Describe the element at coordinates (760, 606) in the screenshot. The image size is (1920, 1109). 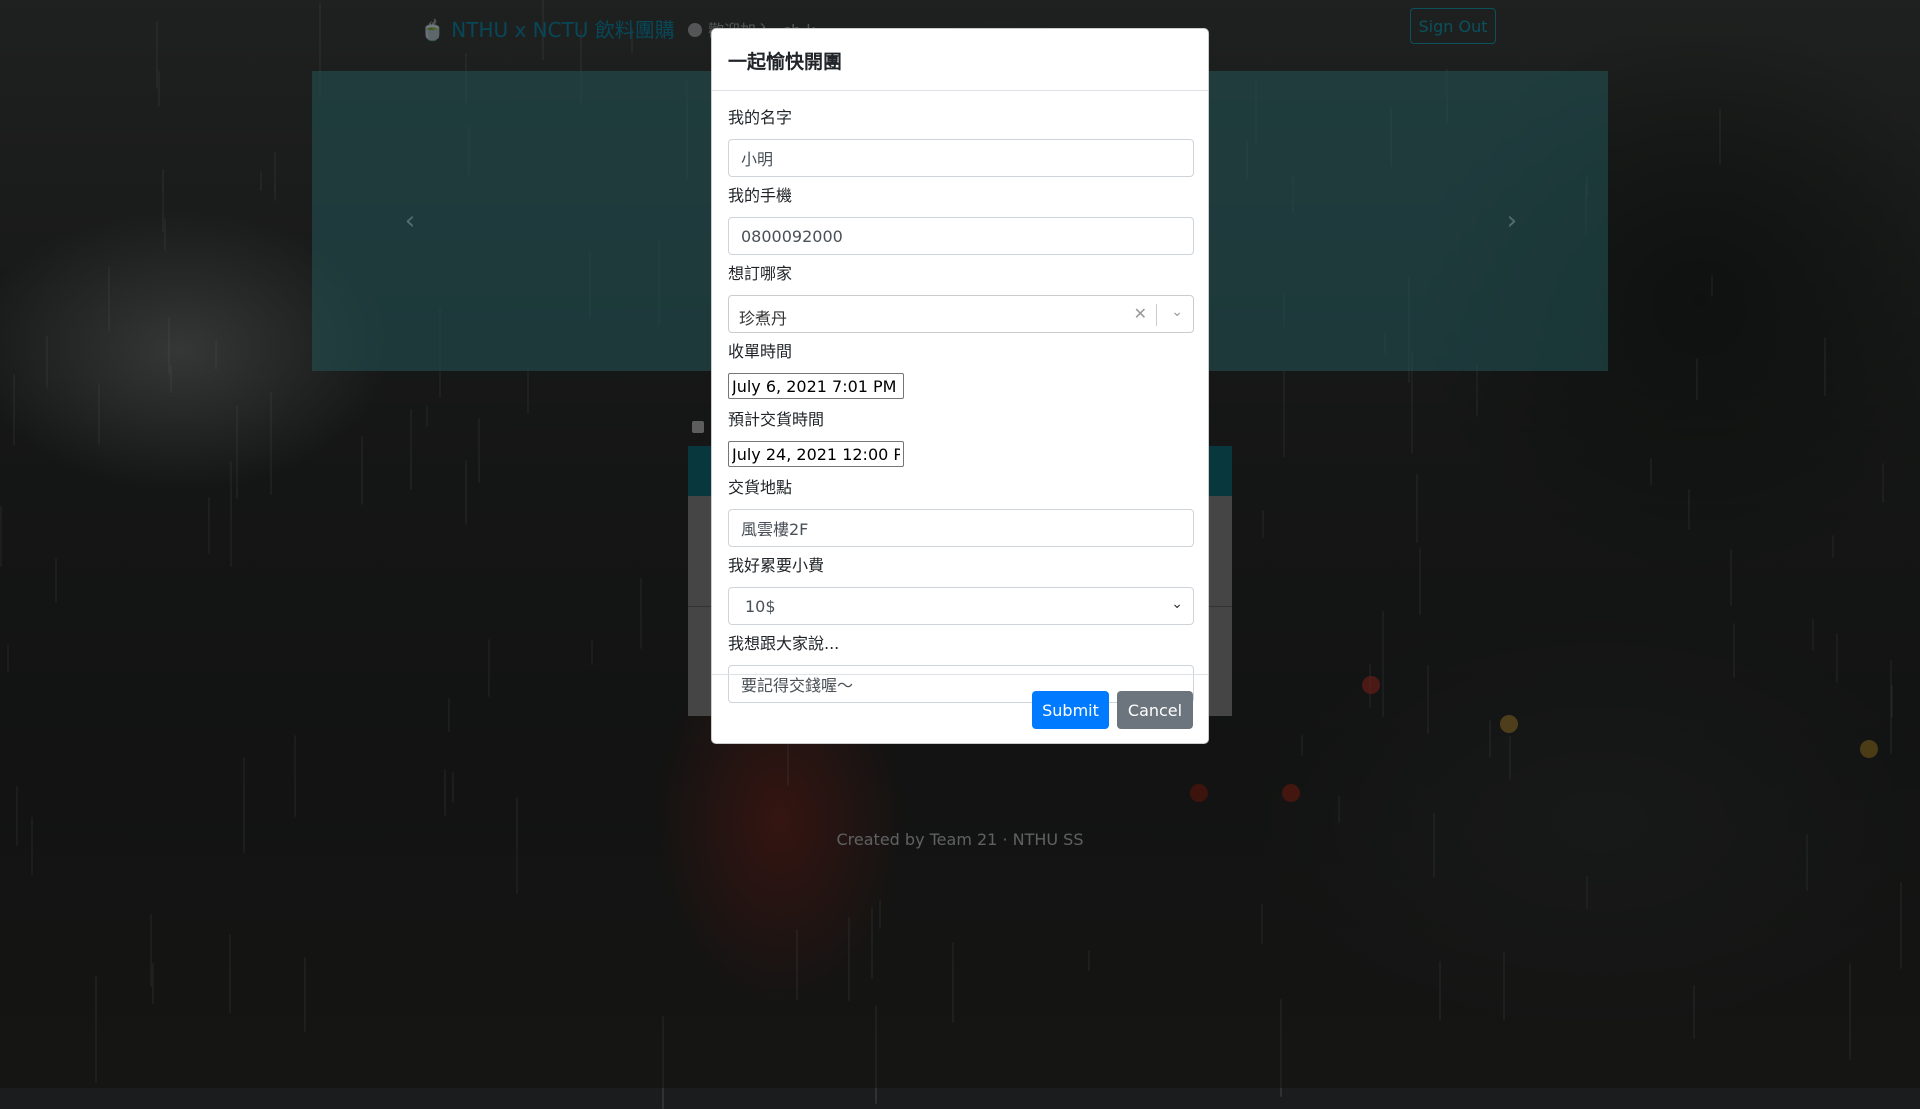
I see `tip-select-value: 10$` at that location.